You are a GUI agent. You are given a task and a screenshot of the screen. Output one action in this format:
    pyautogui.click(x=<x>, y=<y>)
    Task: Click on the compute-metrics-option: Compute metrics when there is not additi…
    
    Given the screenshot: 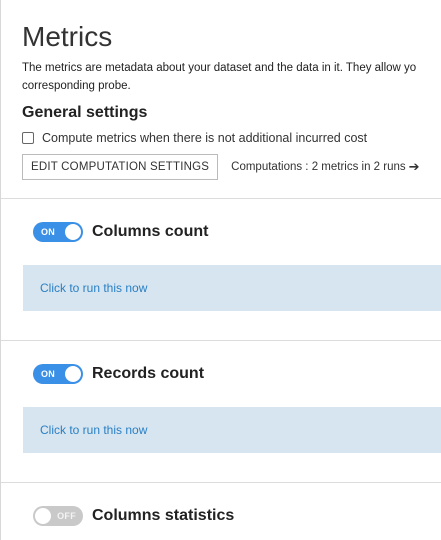 What is the action you would take?
    pyautogui.click(x=231, y=138)
    